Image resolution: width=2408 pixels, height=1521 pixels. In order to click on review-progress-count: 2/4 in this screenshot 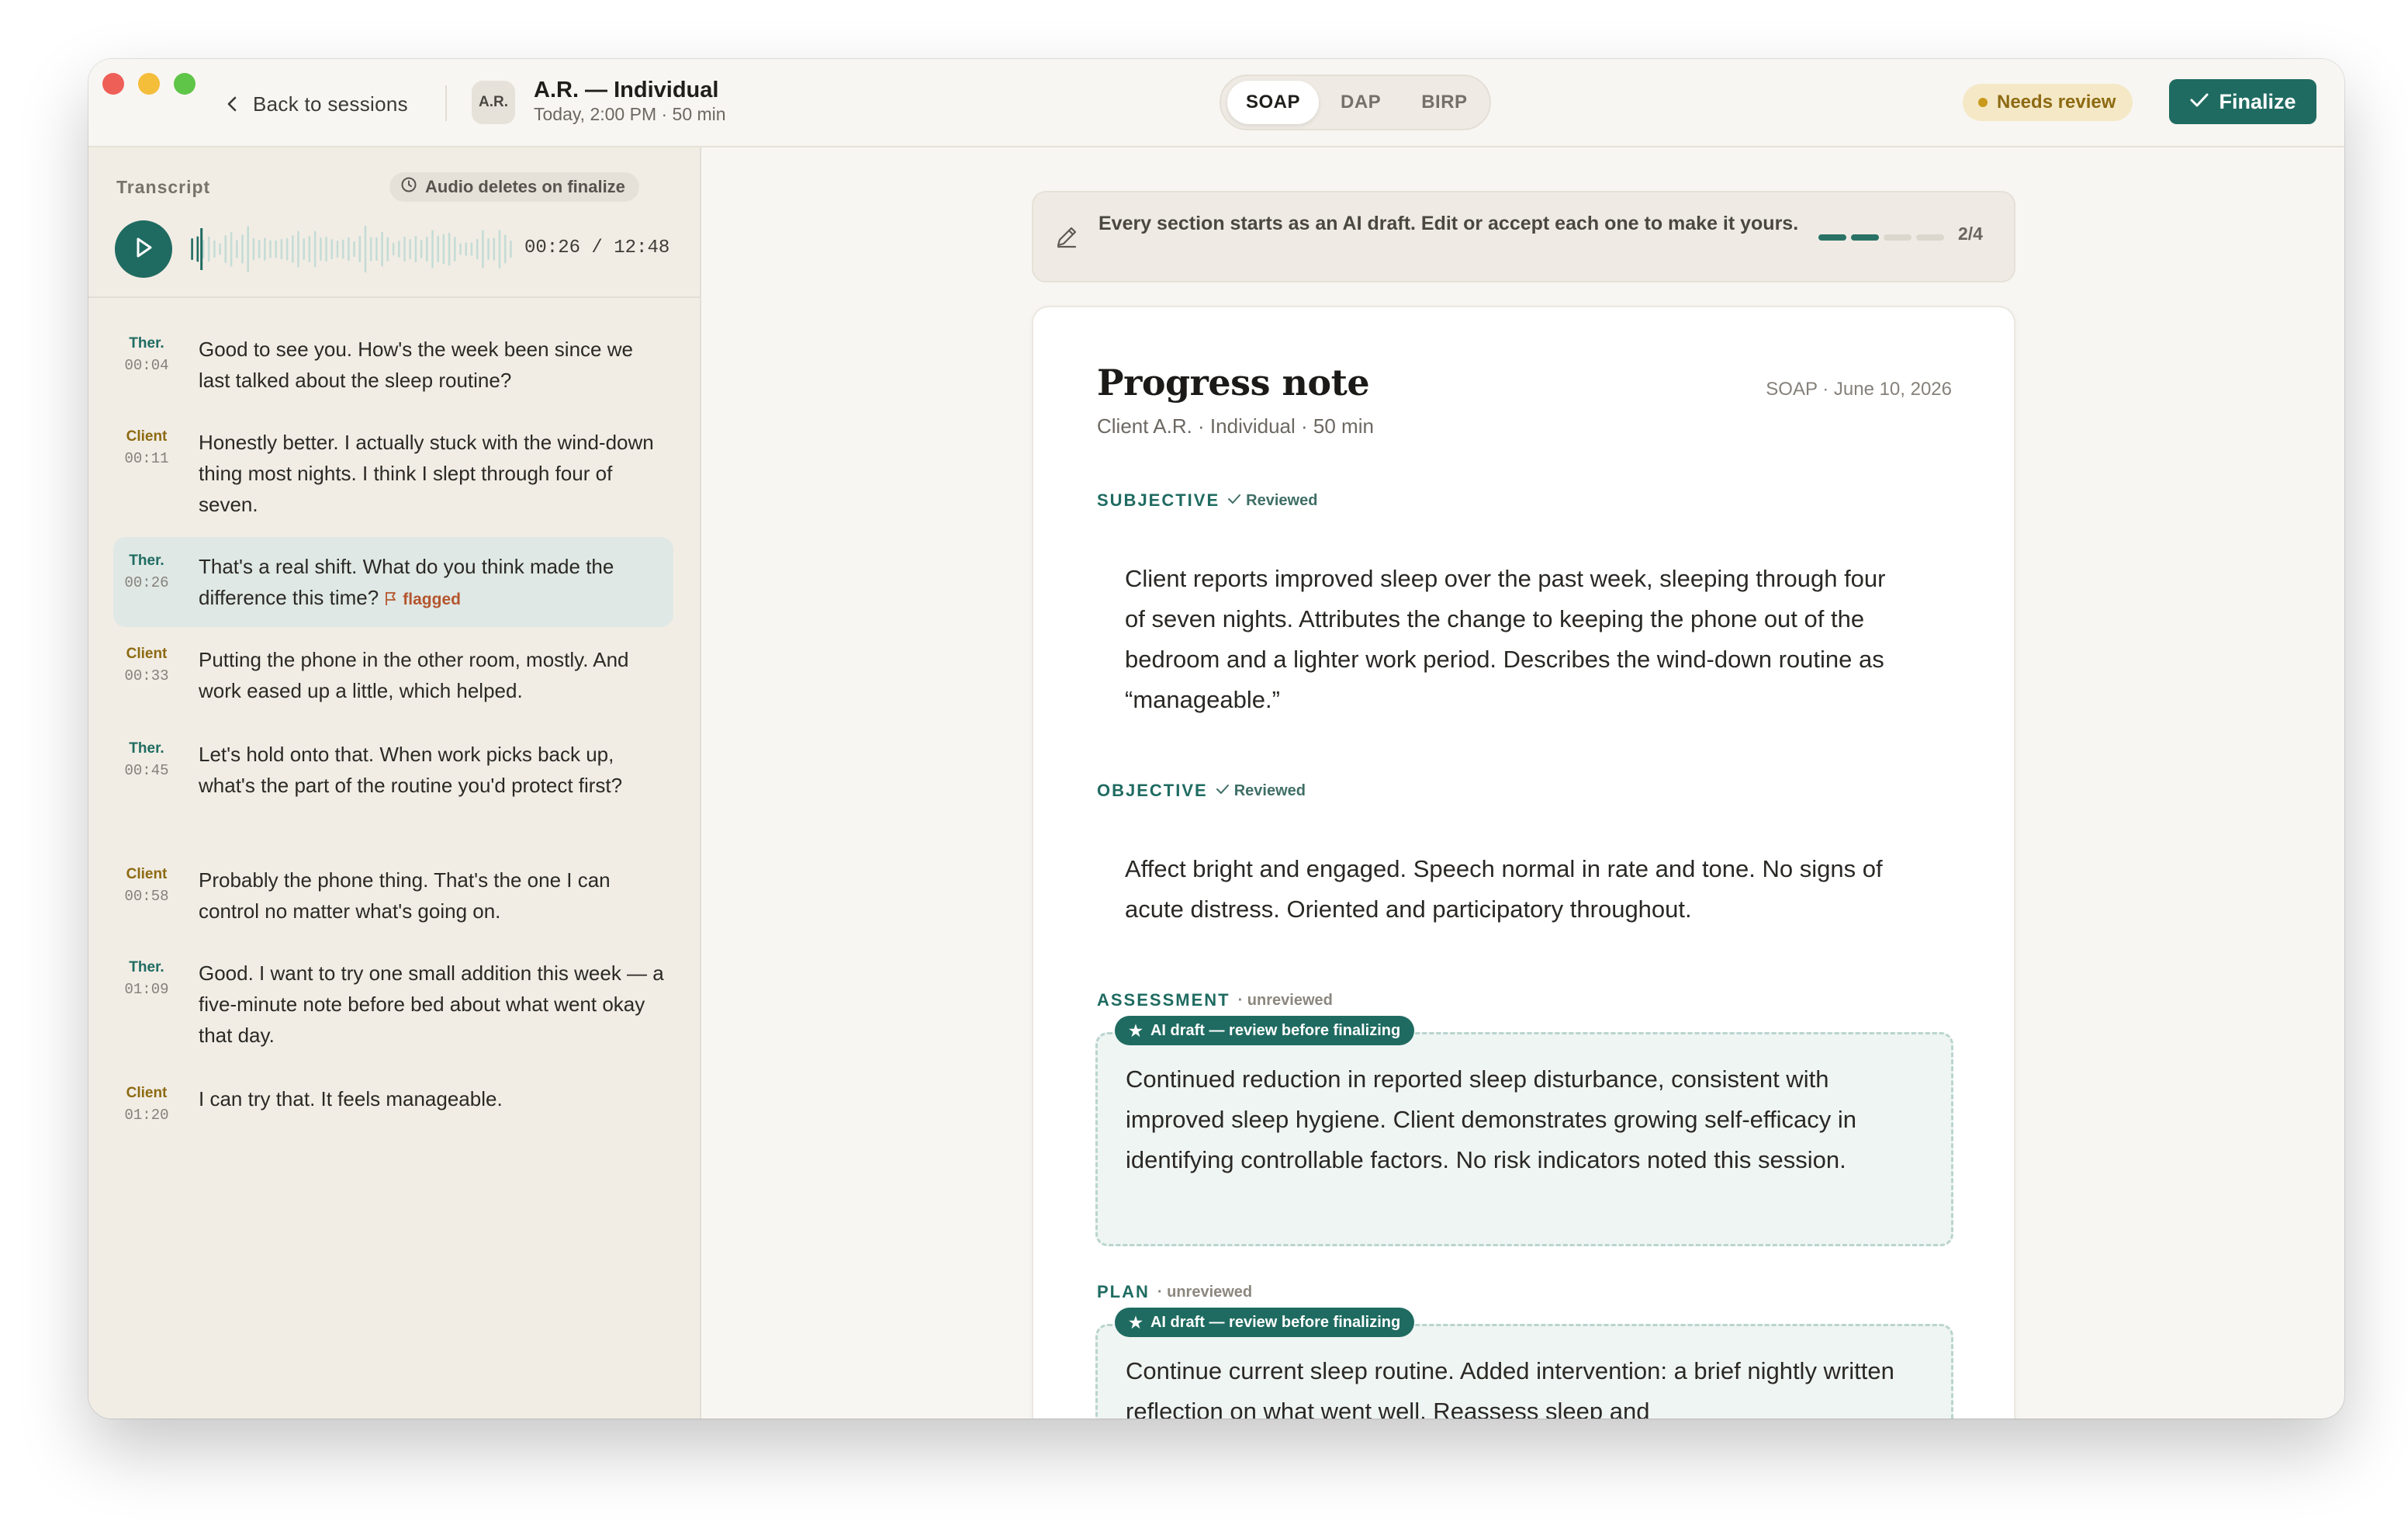, I will do `click(1970, 234)`.